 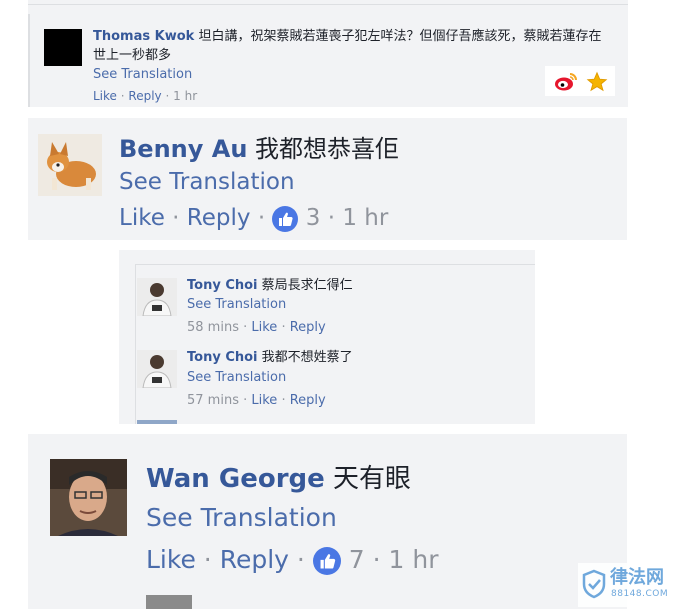 I want to click on reply-actions: 58 mins · Like · Reply, so click(x=256, y=327).